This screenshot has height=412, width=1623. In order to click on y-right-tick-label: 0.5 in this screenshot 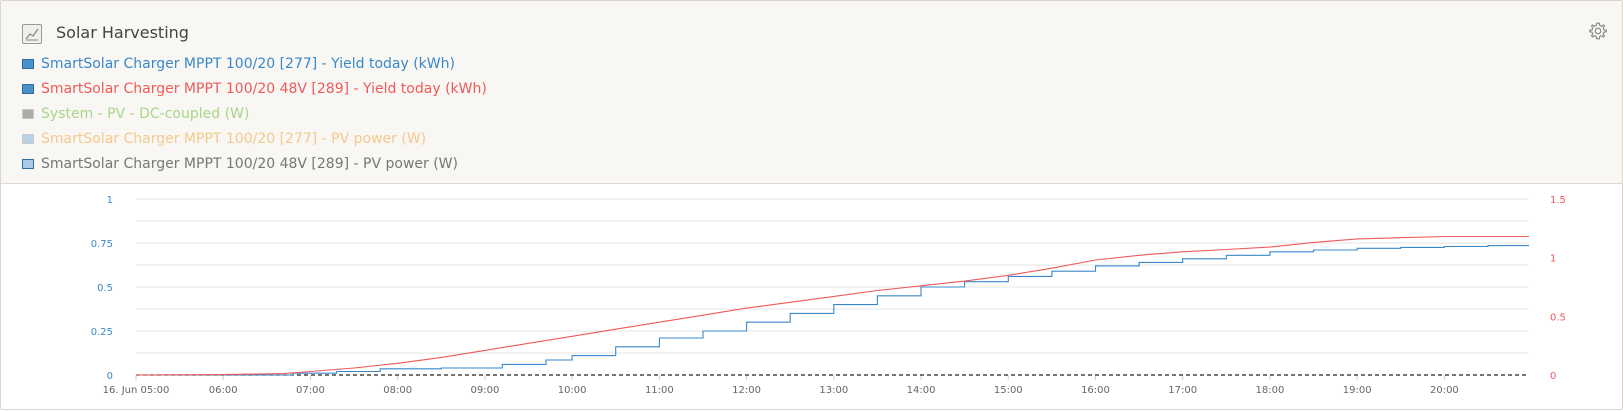, I will do `click(1558, 317)`.